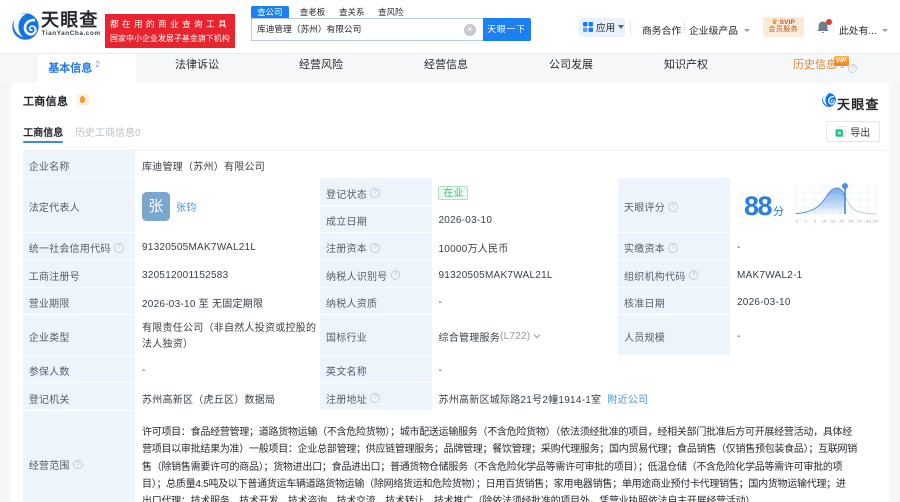  I want to click on svg-text: 99, so click(868, 221).